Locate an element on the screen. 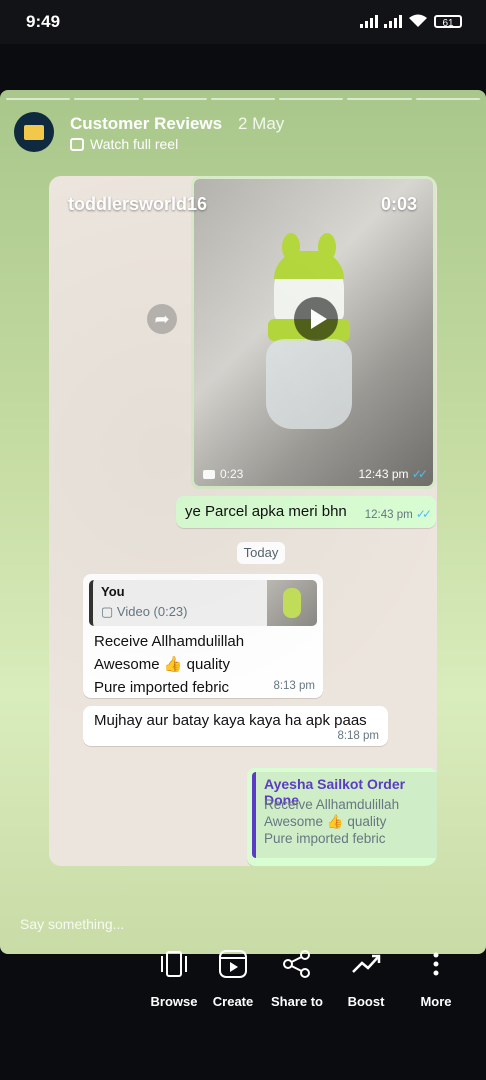  quote-thumbnail is located at coordinates (292, 603).